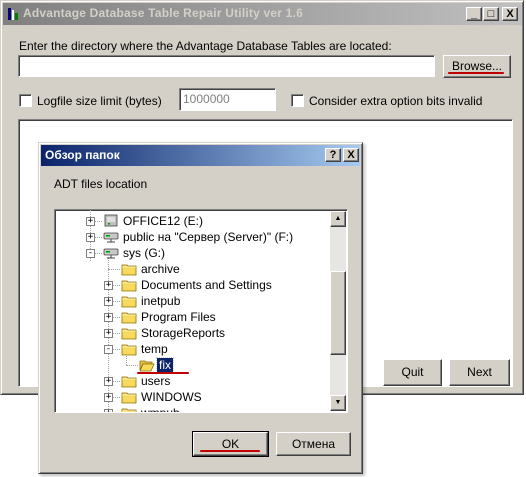 The width and height of the screenshot is (526, 477). I want to click on tree-item-label: Program Files, so click(178, 317).